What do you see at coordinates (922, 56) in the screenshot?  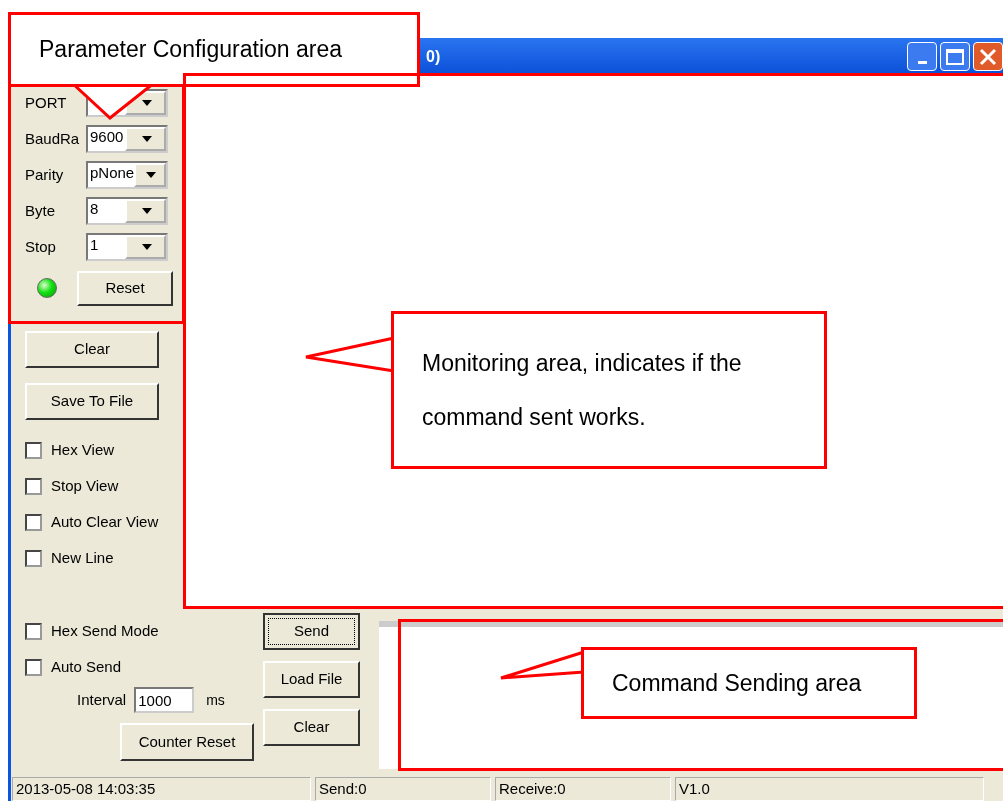 I see `minimize-button` at bounding box center [922, 56].